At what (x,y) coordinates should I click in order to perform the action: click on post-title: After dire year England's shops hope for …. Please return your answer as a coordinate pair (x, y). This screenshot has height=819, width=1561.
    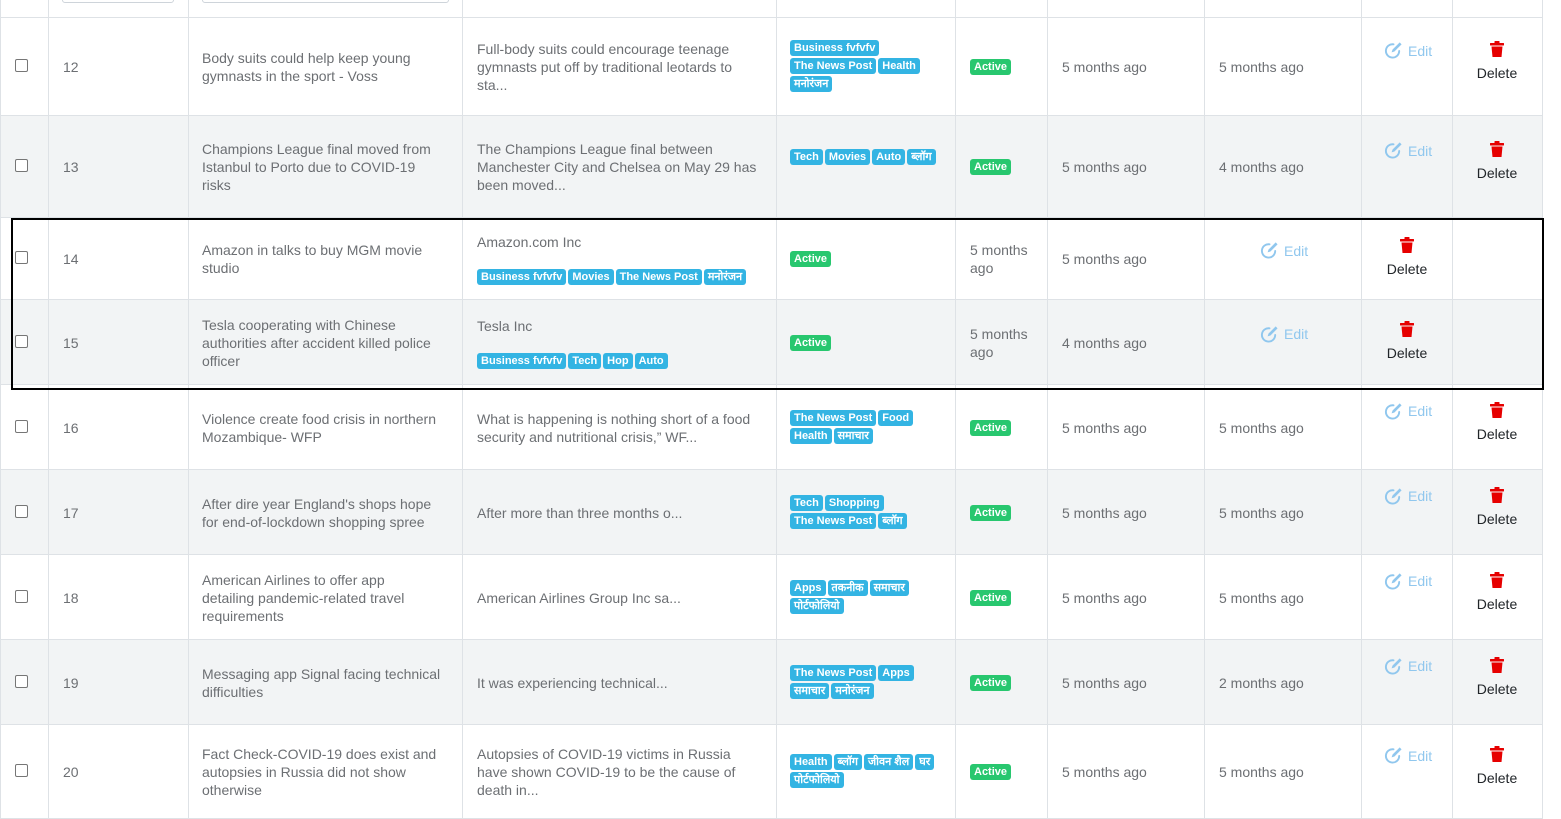
    Looking at the image, I should click on (329, 513).